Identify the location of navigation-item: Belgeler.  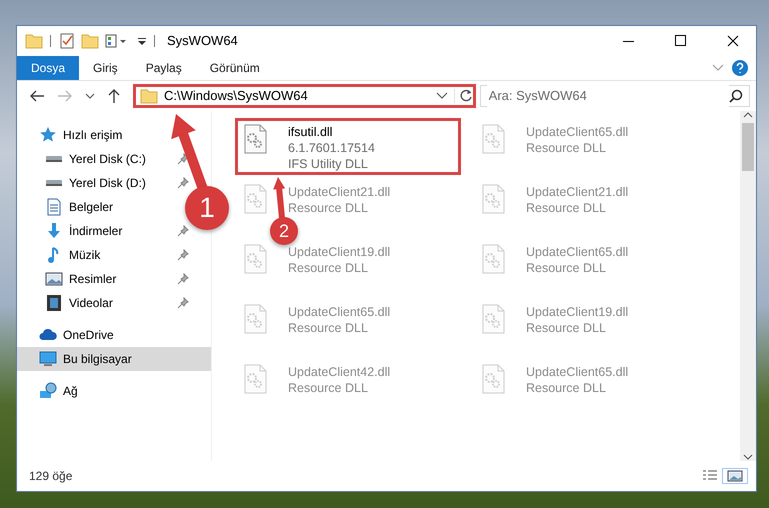
(79, 207).